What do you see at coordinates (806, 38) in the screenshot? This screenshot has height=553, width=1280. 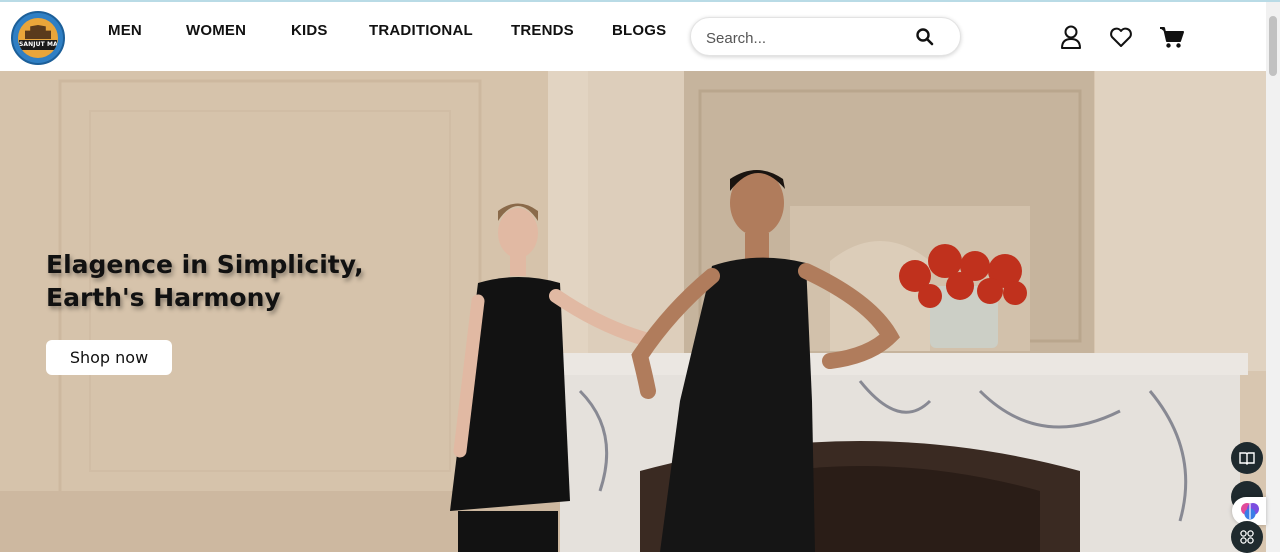 I see `search-input` at bounding box center [806, 38].